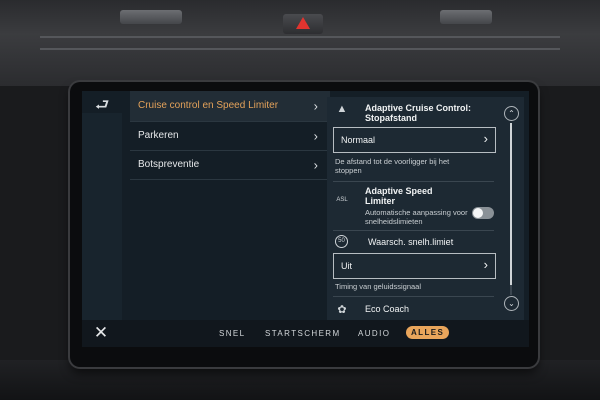 Image resolution: width=600 pixels, height=400 pixels. Describe the element at coordinates (511, 303) in the screenshot. I see `scroll-down-button: ⌄` at that location.